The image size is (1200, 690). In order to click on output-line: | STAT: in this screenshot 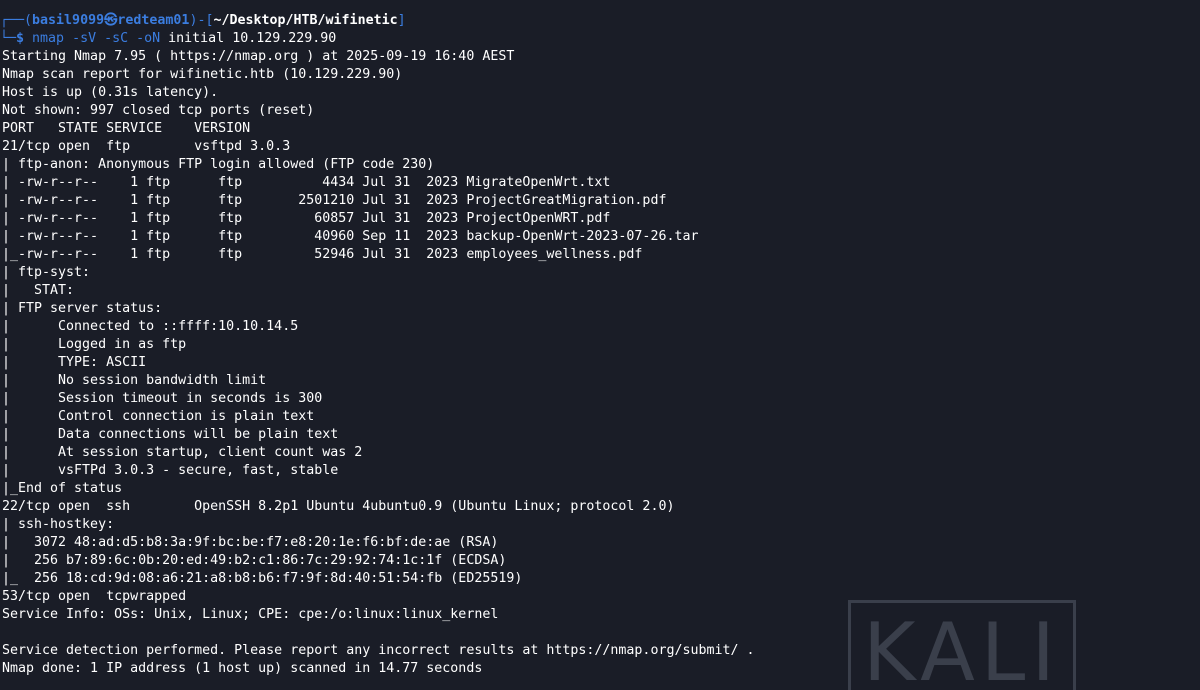, I will do `click(38, 290)`.